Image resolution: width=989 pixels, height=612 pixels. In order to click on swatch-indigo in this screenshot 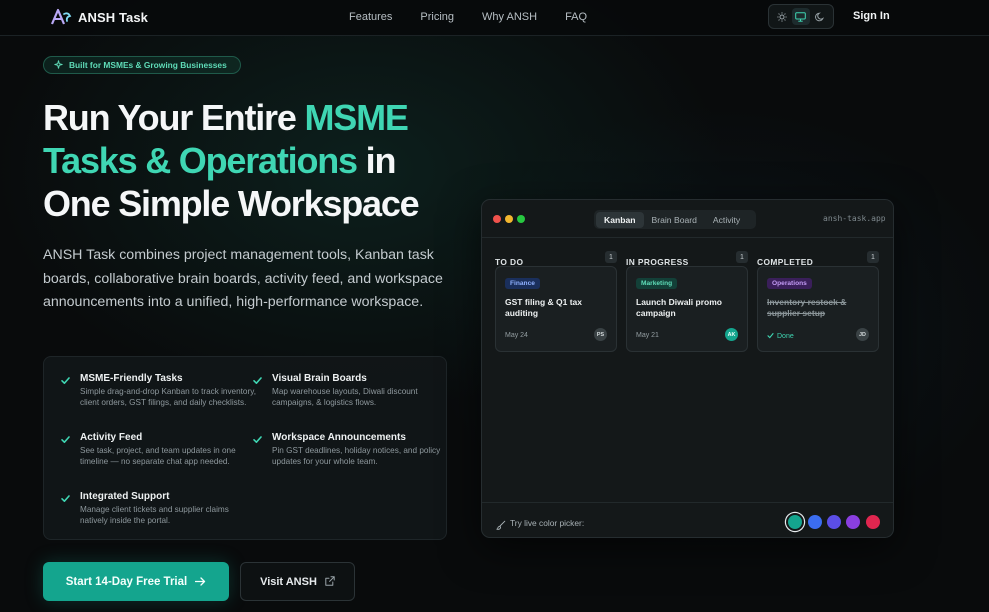, I will do `click(834, 522)`.